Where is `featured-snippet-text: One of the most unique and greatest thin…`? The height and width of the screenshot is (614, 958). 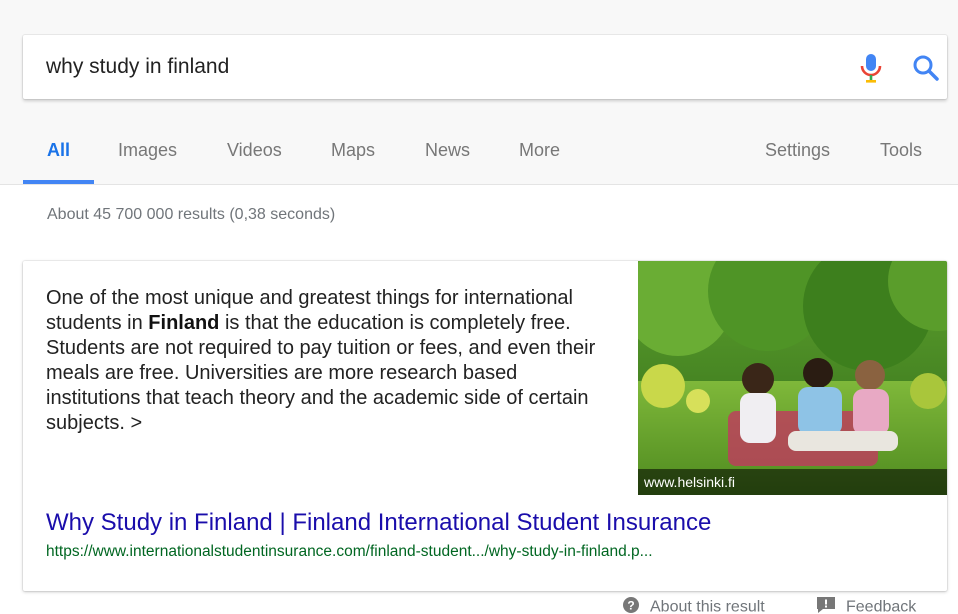 featured-snippet-text: One of the most unique and greatest thin… is located at coordinates (331, 361).